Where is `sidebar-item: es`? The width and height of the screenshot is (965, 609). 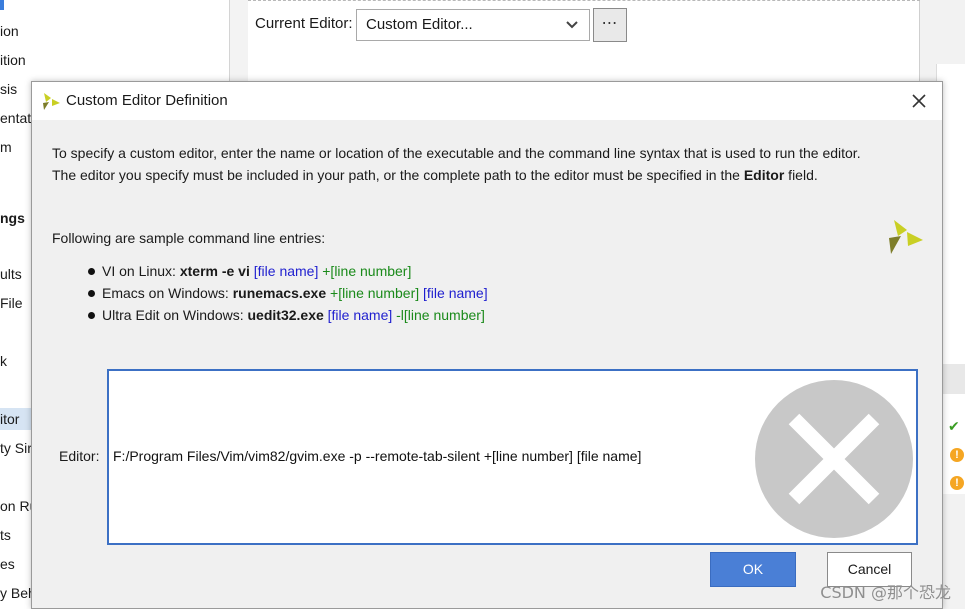
sidebar-item: es is located at coordinates (7, 564).